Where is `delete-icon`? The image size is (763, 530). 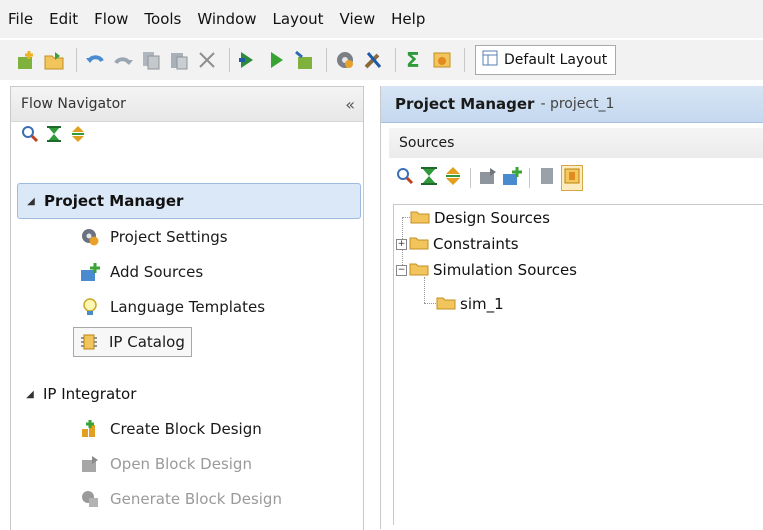 delete-icon is located at coordinates (207, 60).